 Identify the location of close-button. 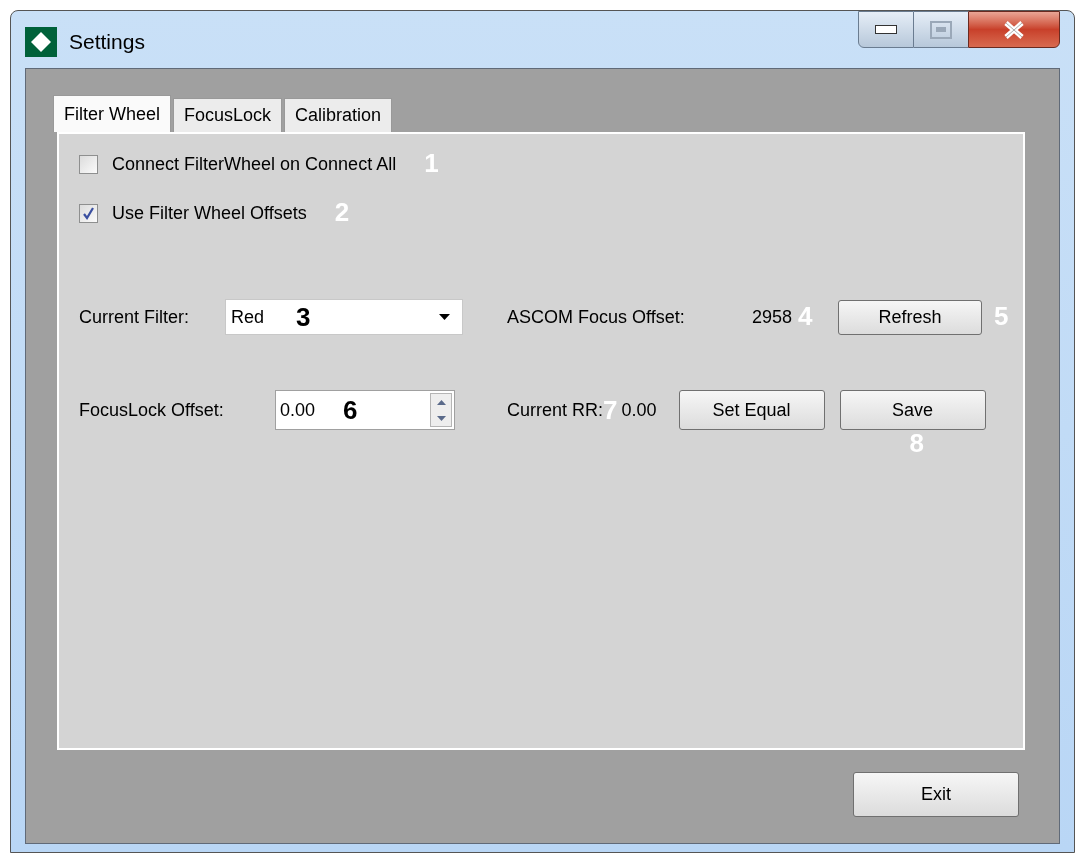
(1014, 29).